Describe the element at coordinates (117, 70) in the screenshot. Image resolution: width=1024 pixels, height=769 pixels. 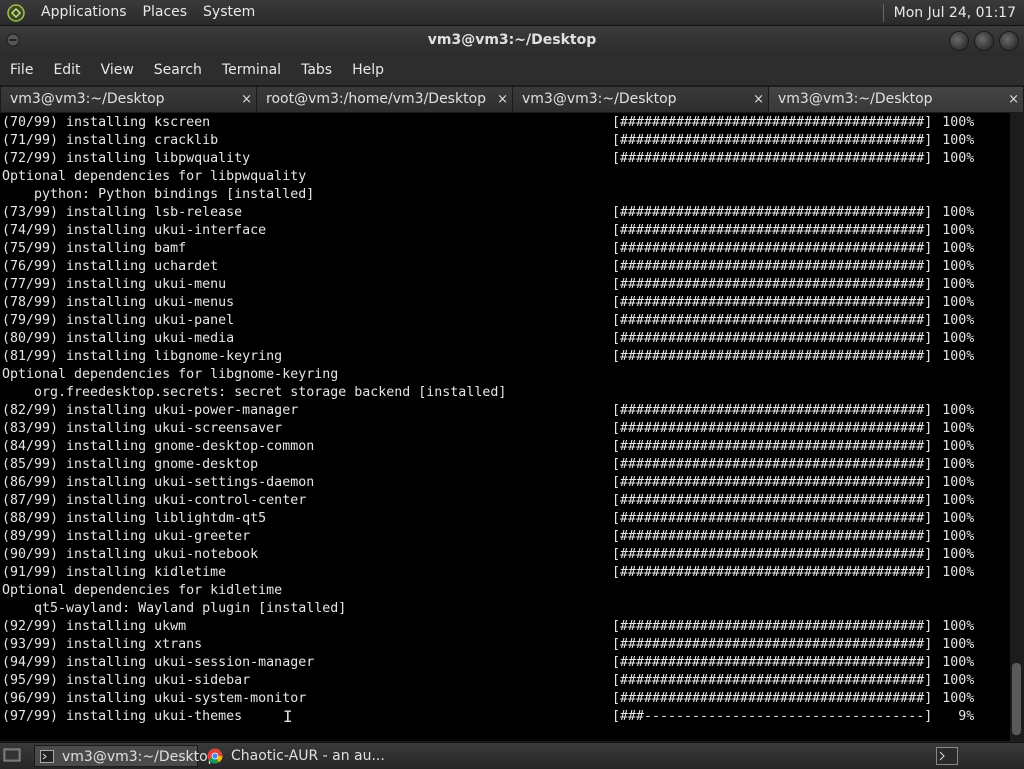
I see `menu-view: View` at that location.